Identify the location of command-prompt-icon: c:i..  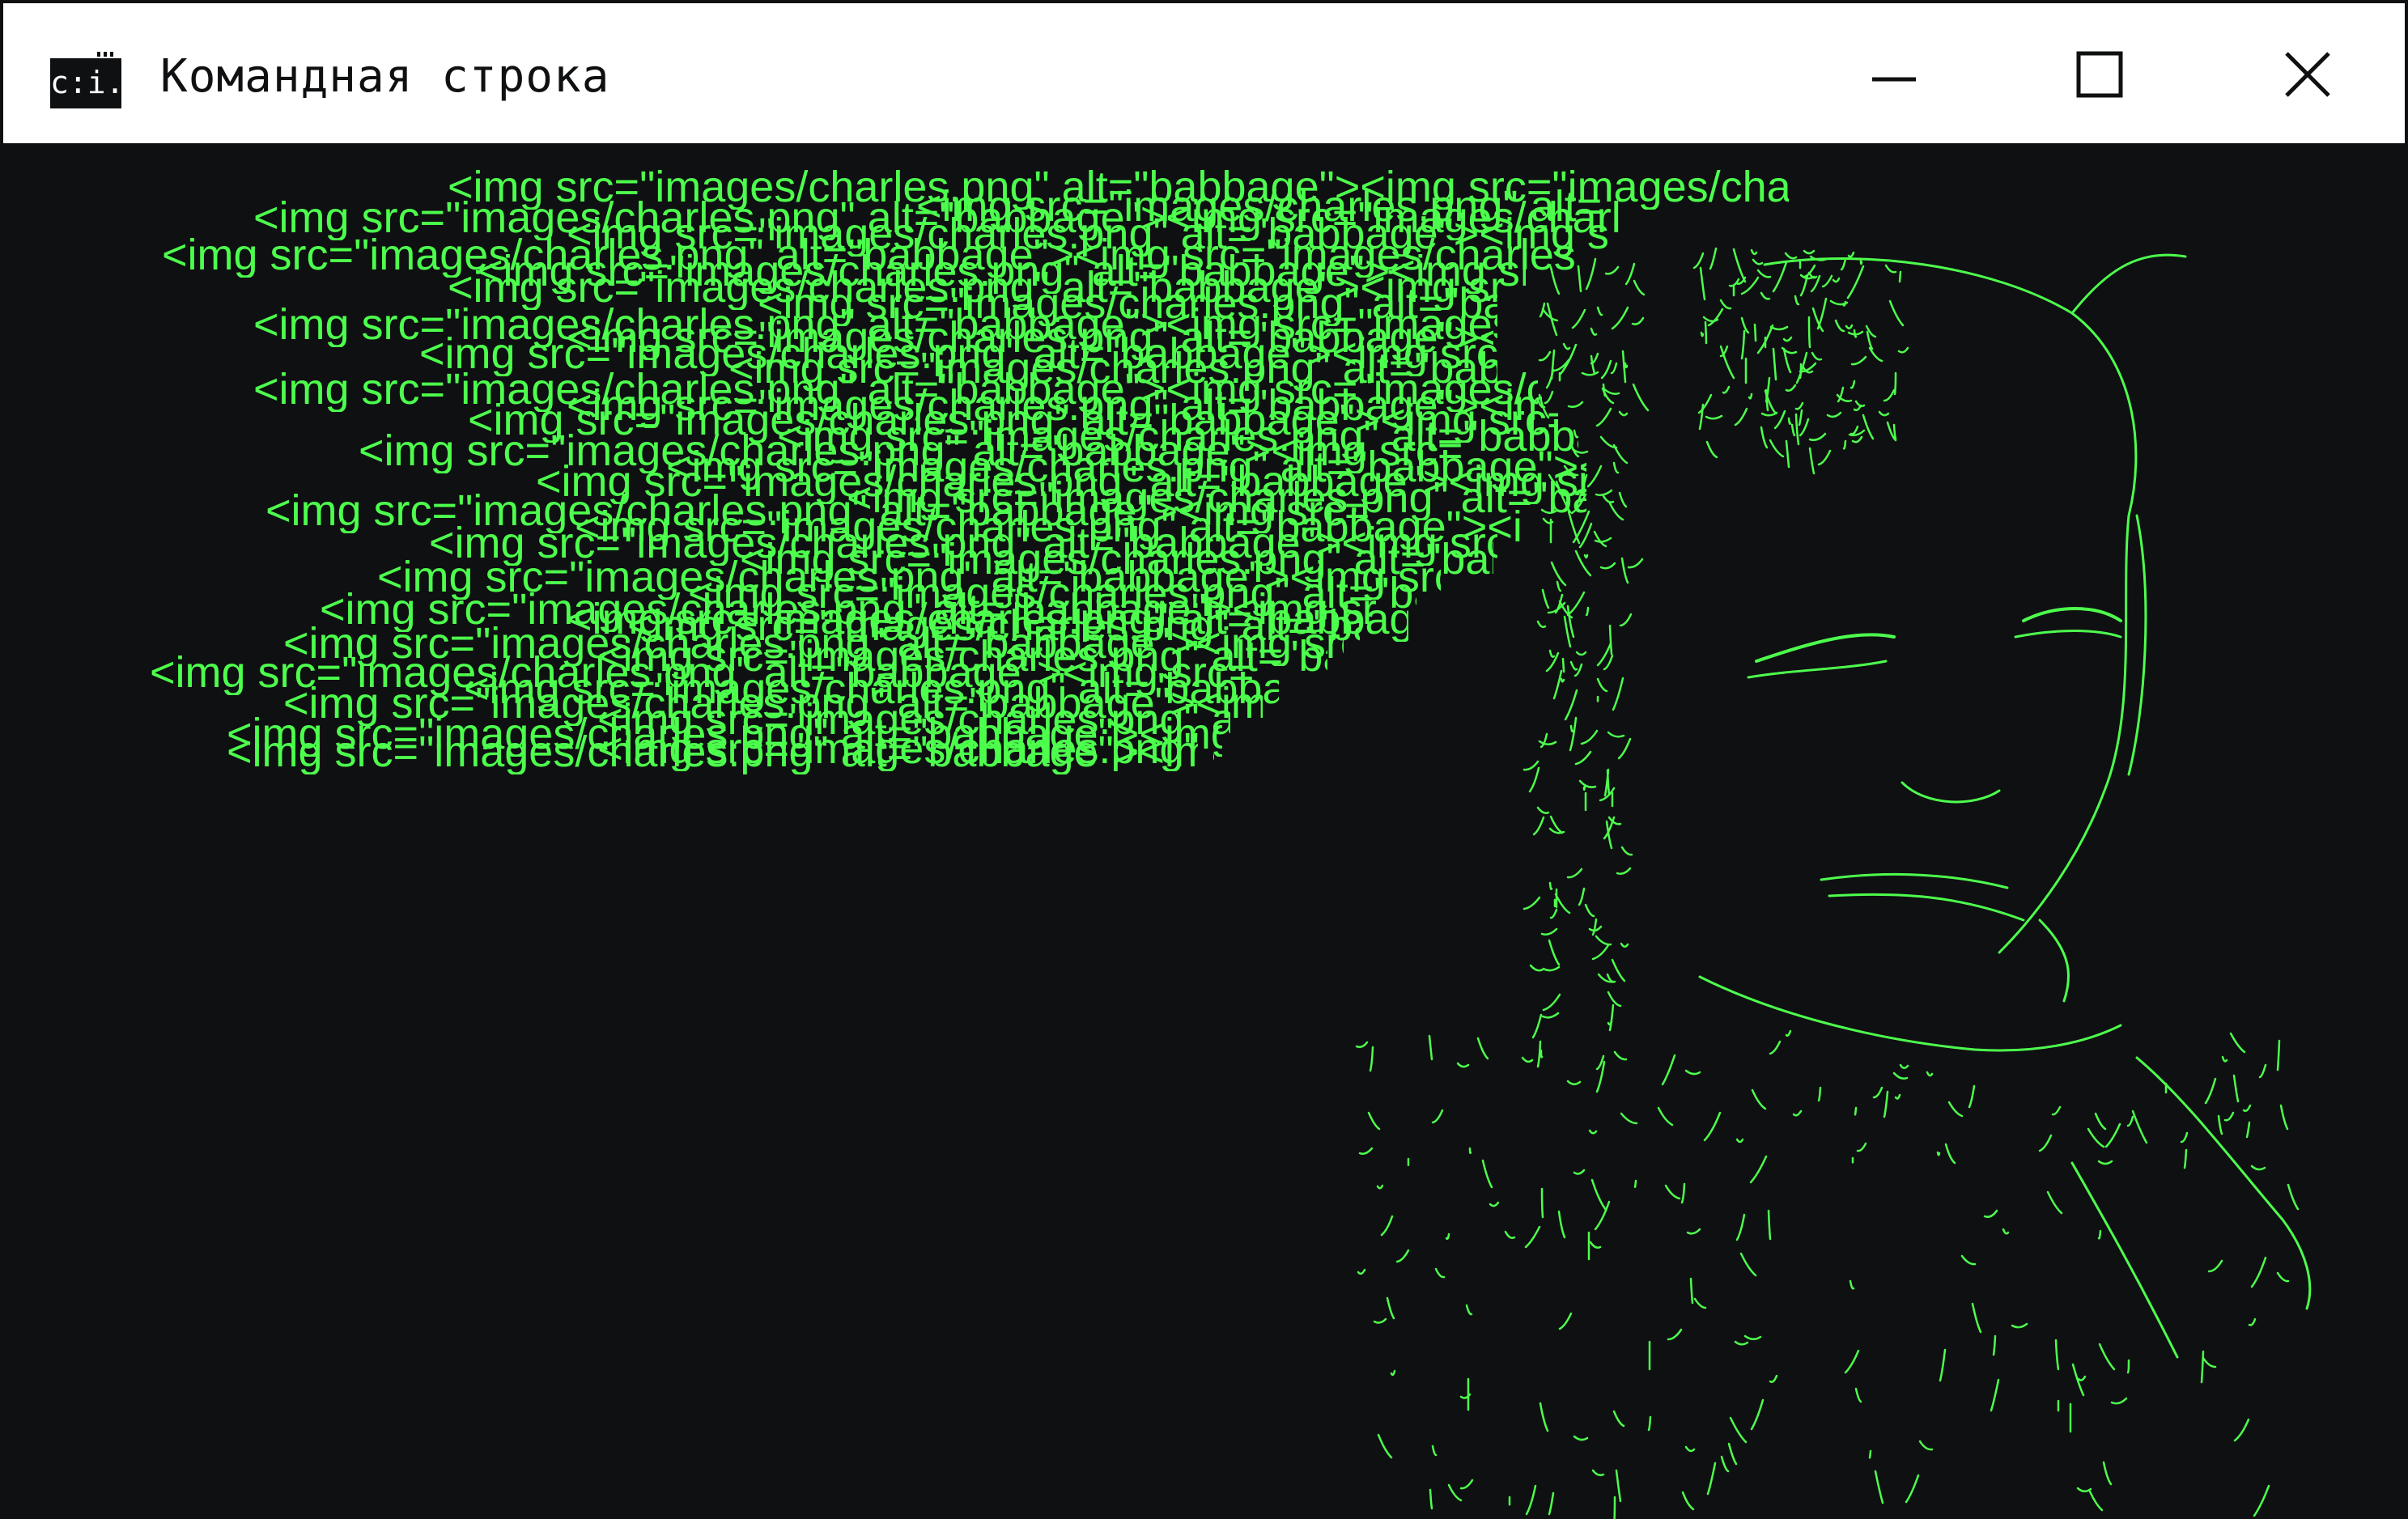
(87, 79).